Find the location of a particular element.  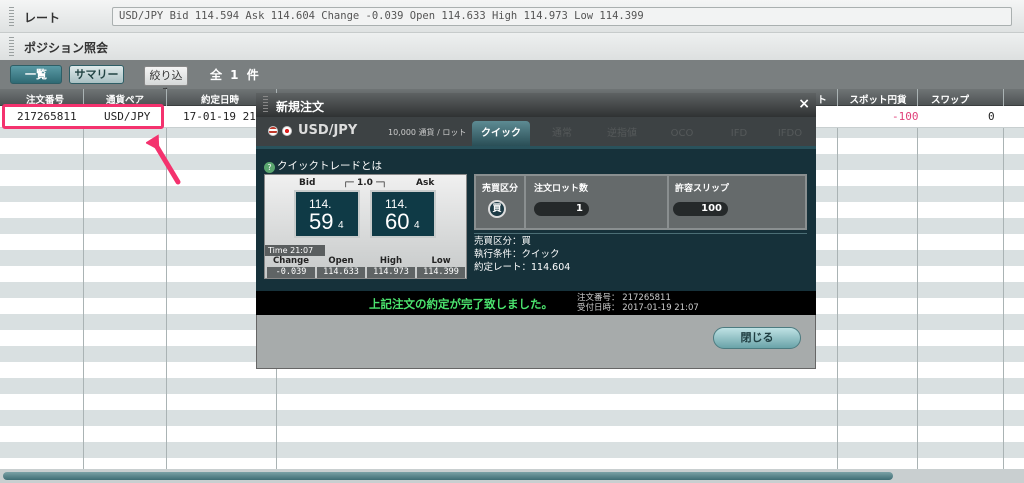

header-spot-yen: スポット円貨 is located at coordinates (878, 99).